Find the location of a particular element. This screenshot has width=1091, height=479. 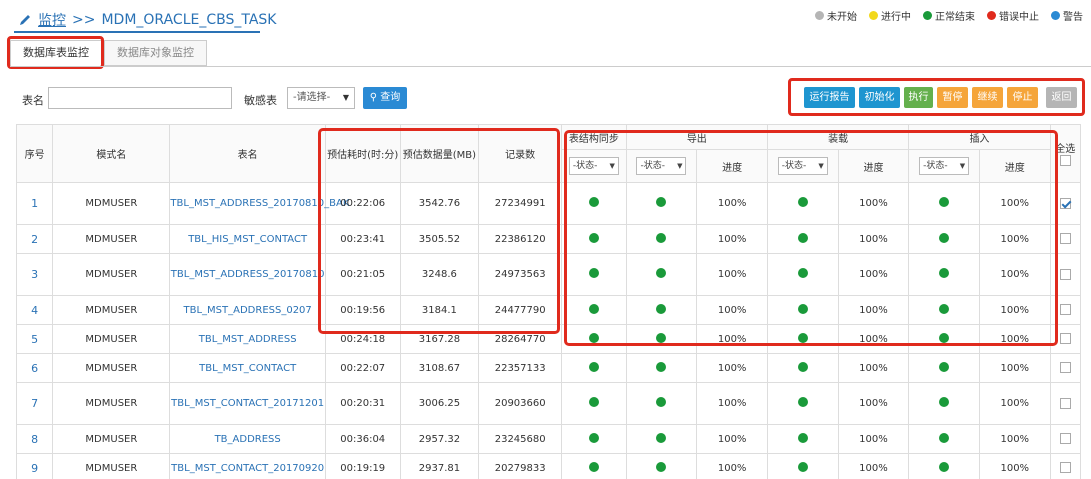

table-name-input is located at coordinates (140, 98).